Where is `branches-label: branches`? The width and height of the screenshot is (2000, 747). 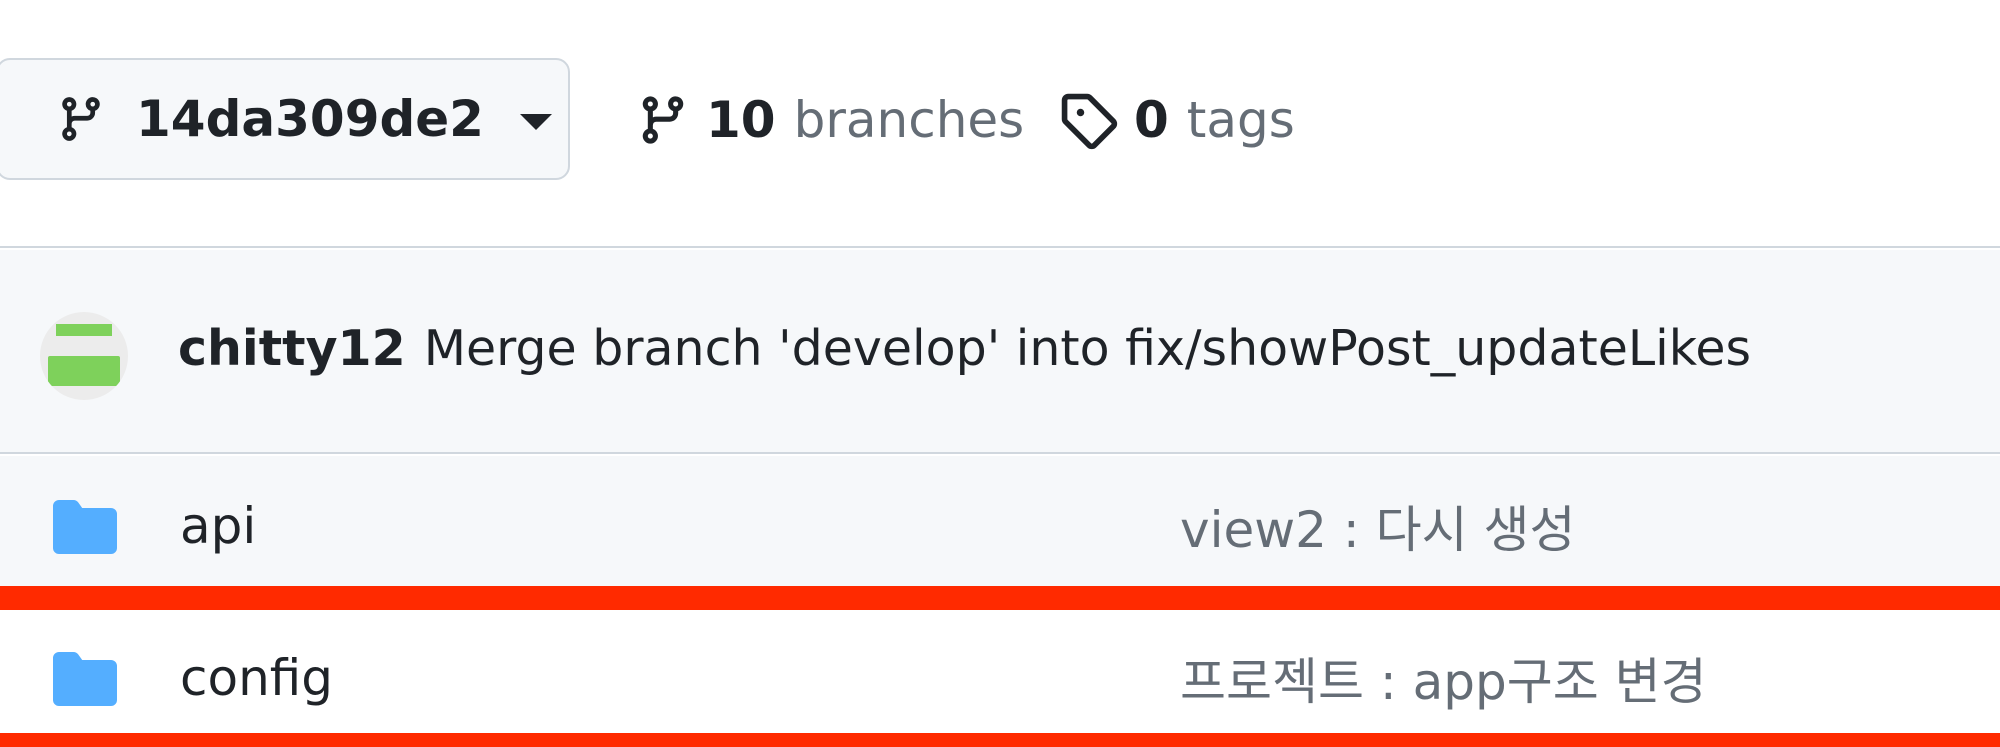 branches-label: branches is located at coordinates (909, 120).